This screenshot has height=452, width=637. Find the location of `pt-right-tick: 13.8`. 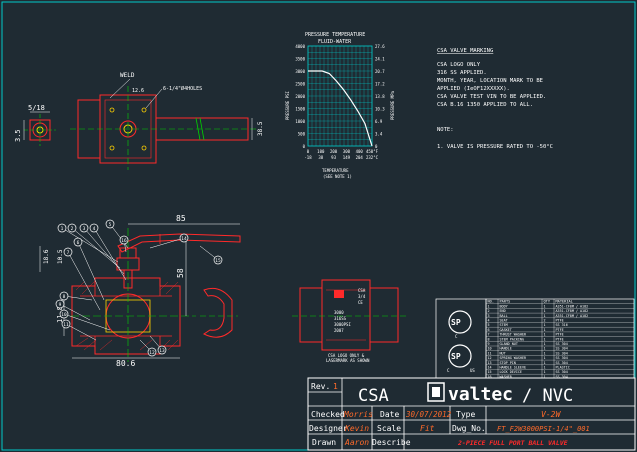

pt-right-tick: 13.8 is located at coordinates (380, 96).